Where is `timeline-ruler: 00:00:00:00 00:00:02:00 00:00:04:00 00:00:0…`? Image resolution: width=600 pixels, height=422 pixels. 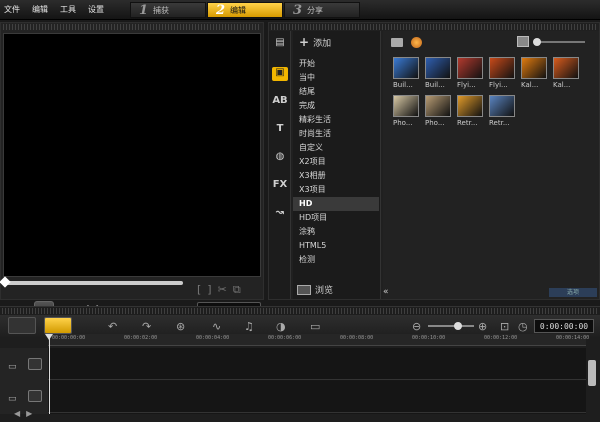
timeline-ruler: 00:00:00:00 00:00:02:00 00:00:04:00 00:00:0… is located at coordinates (318, 340).